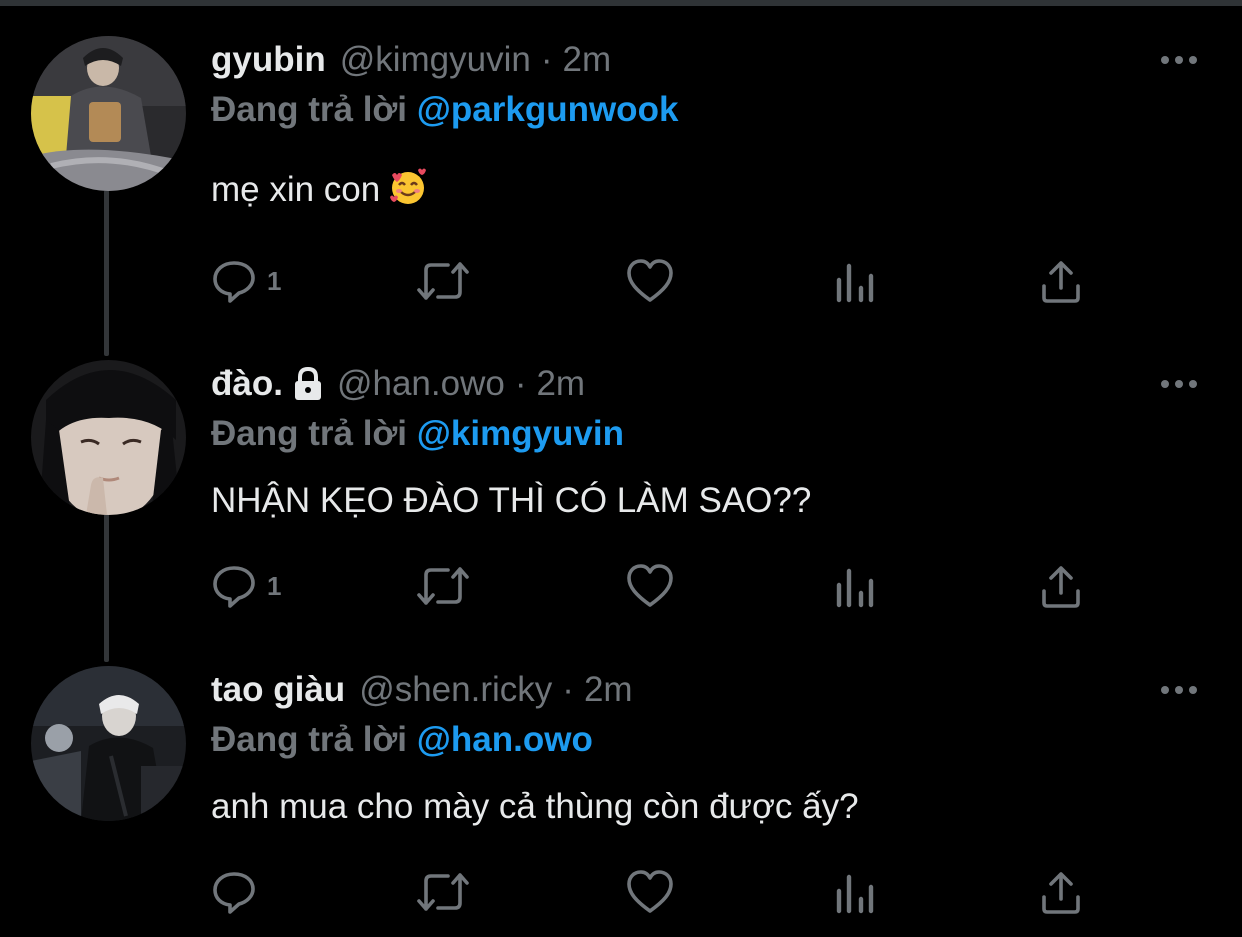 The width and height of the screenshot is (1242, 937). Describe the element at coordinates (535, 806) in the screenshot. I see `tweet-text: anh mua cho mày cả thùng còn được ấy?` at that location.